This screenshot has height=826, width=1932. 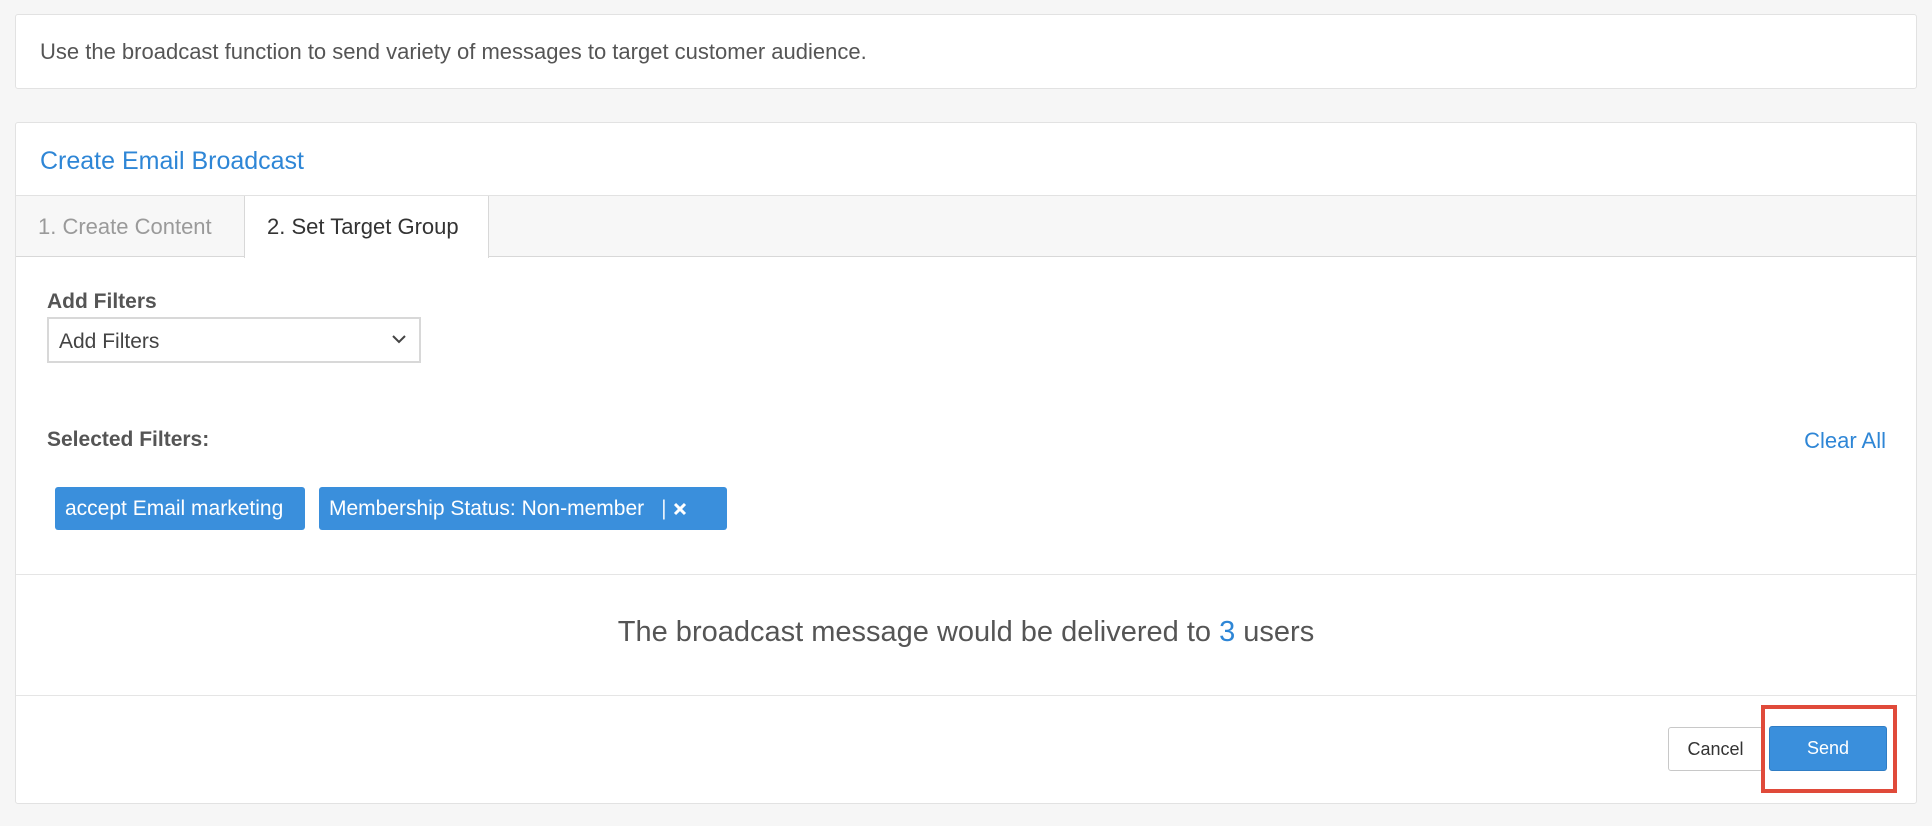 I want to click on filter-chip-email-marketing: accept Email marketing, so click(x=180, y=508).